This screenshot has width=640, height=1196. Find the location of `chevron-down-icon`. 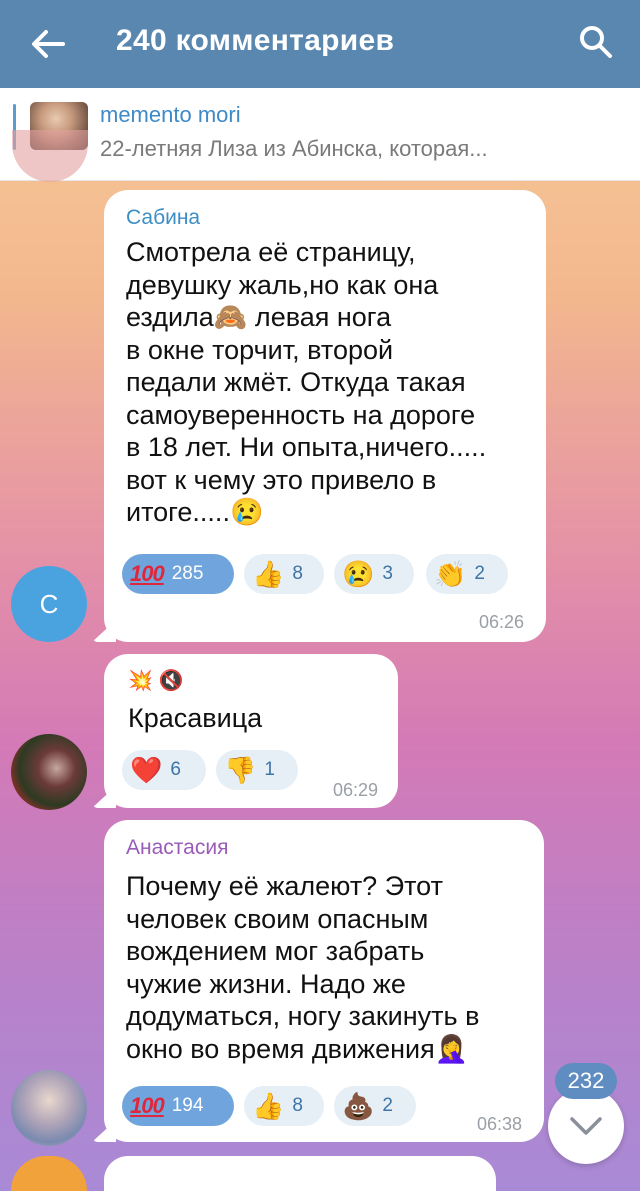

chevron-down-icon is located at coordinates (586, 1126).